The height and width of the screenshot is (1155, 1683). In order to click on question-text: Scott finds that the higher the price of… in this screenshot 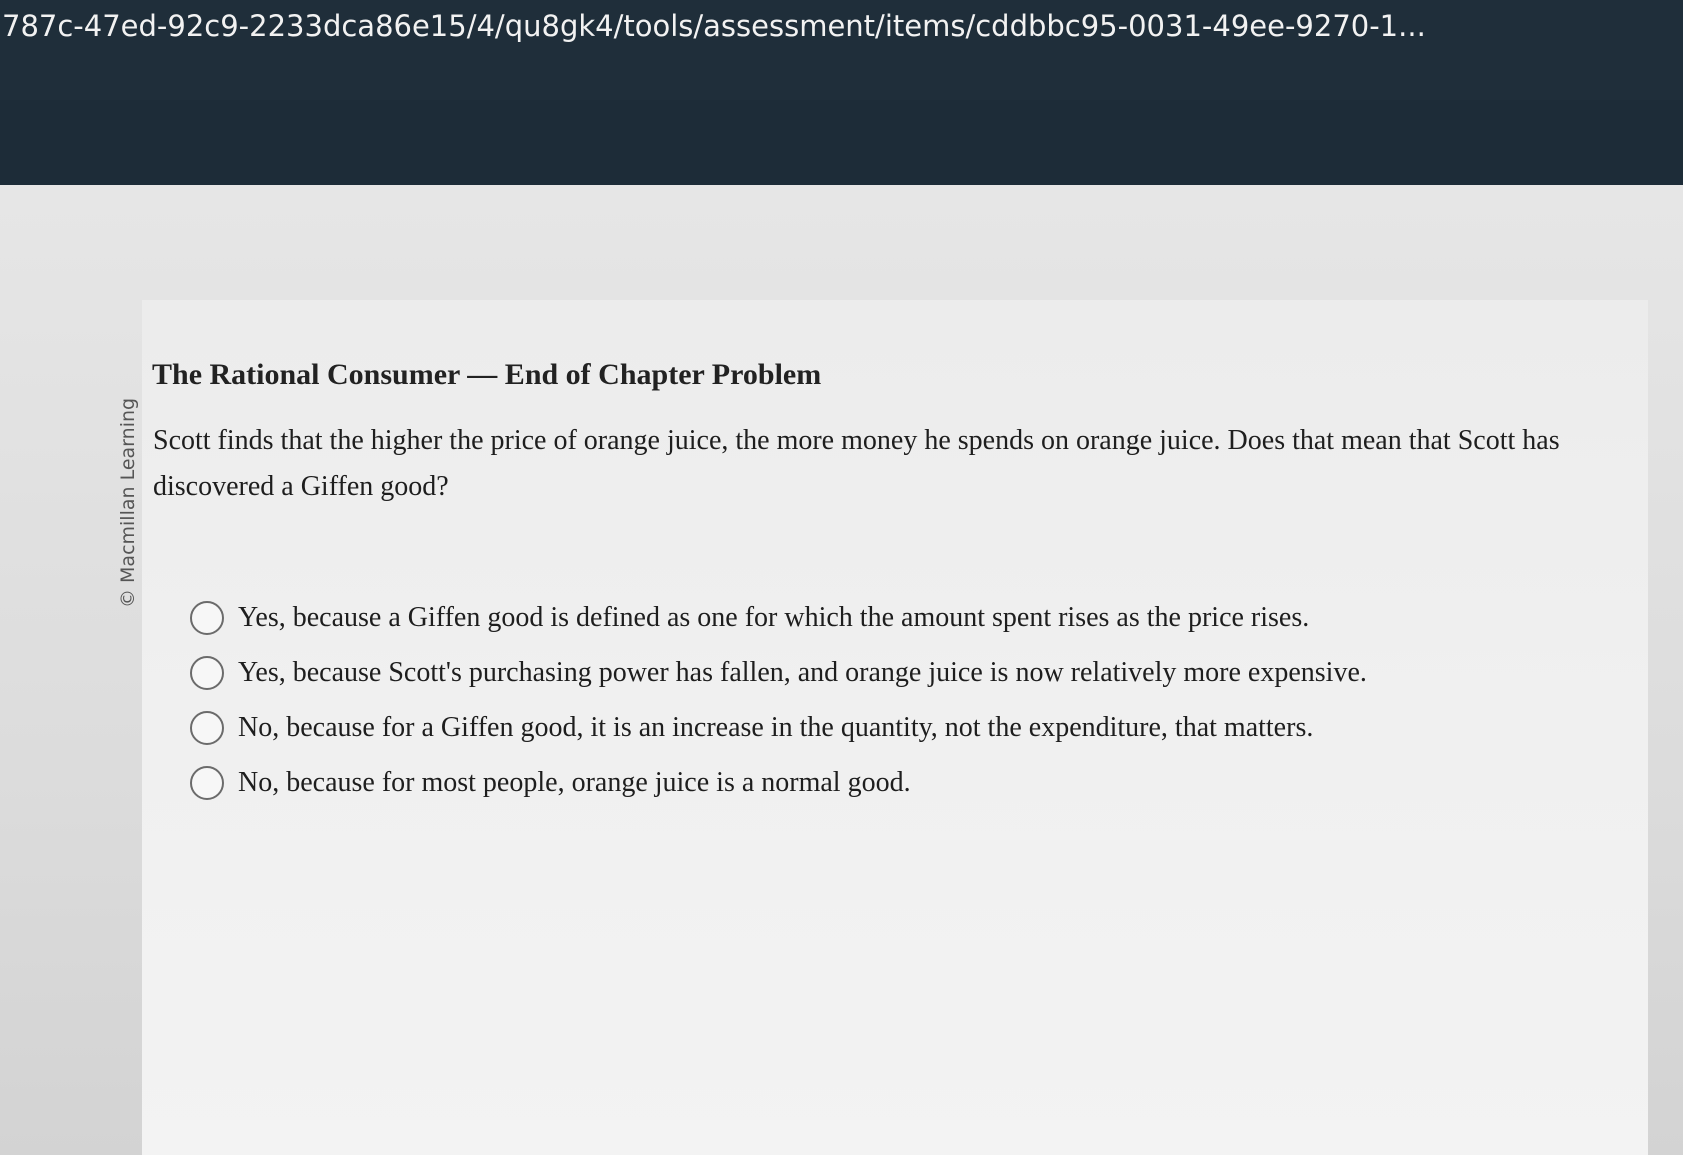, I will do `click(856, 463)`.